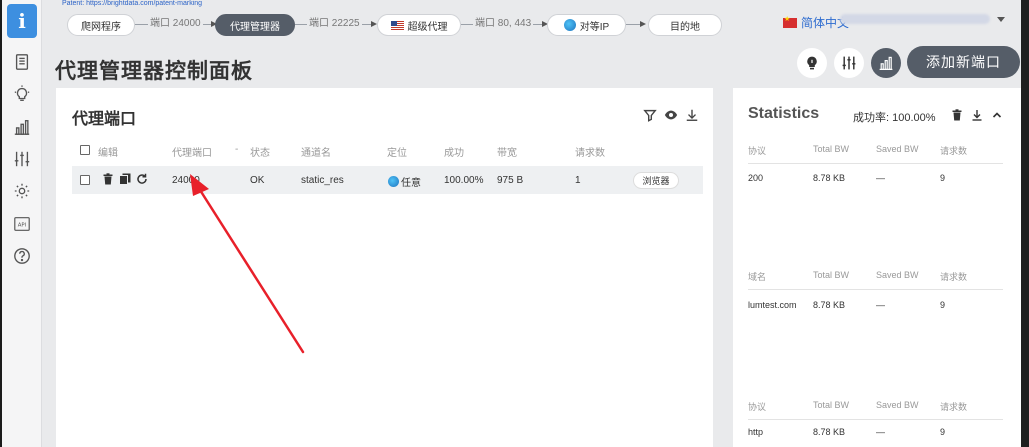  What do you see at coordinates (510, 180) in the screenshot?
I see `bandwidth-cell: 975 B` at bounding box center [510, 180].